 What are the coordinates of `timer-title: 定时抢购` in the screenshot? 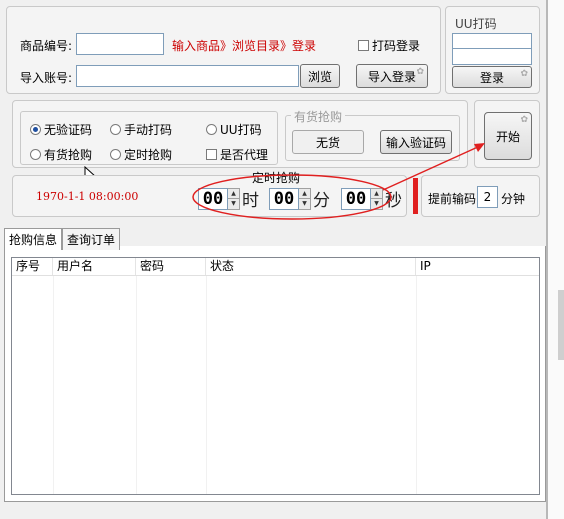 It's located at (276, 178).